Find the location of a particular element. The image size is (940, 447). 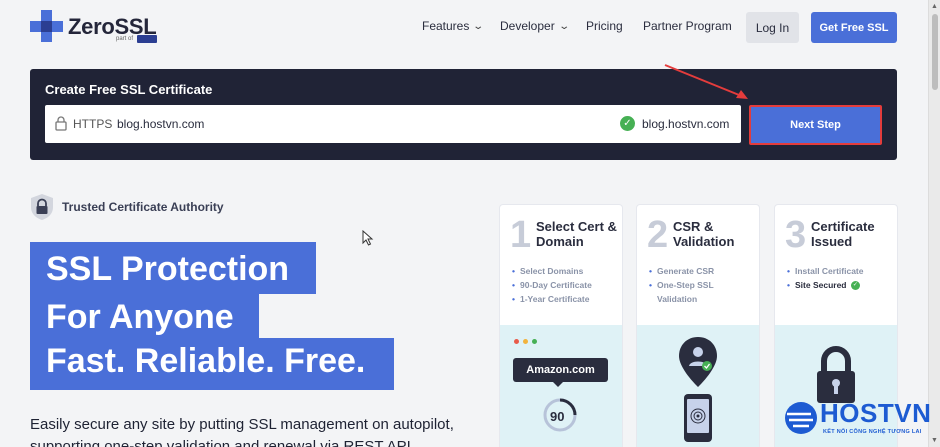

nav-link-label: Developer is located at coordinates (527, 26).